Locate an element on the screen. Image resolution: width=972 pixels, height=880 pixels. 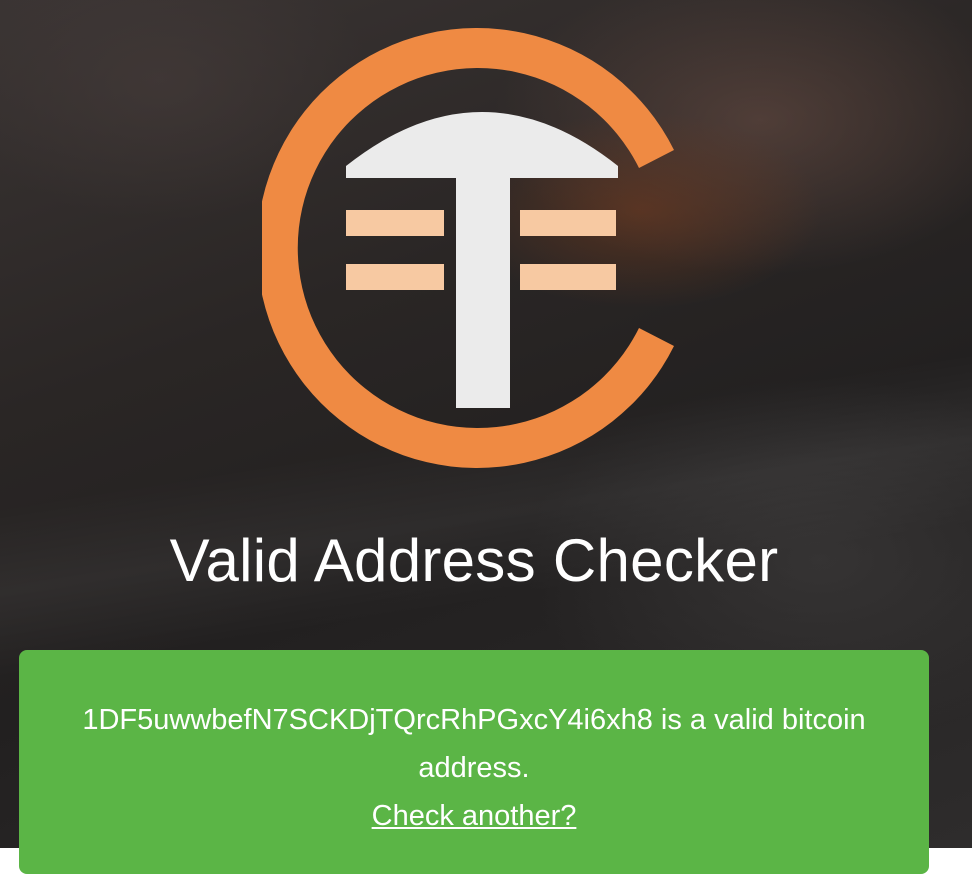
logo-bar-left-top is located at coordinates (395, 223).